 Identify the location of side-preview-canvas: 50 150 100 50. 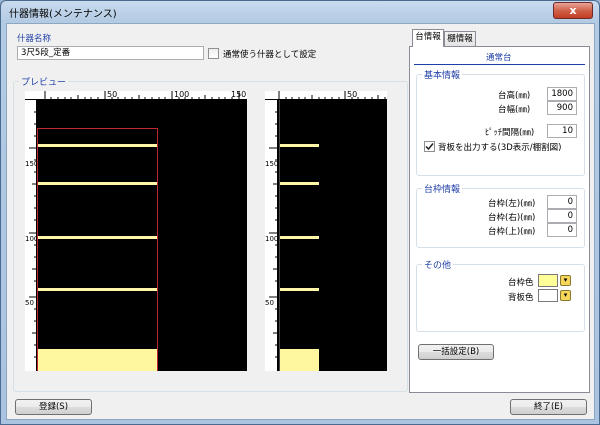
(326, 231).